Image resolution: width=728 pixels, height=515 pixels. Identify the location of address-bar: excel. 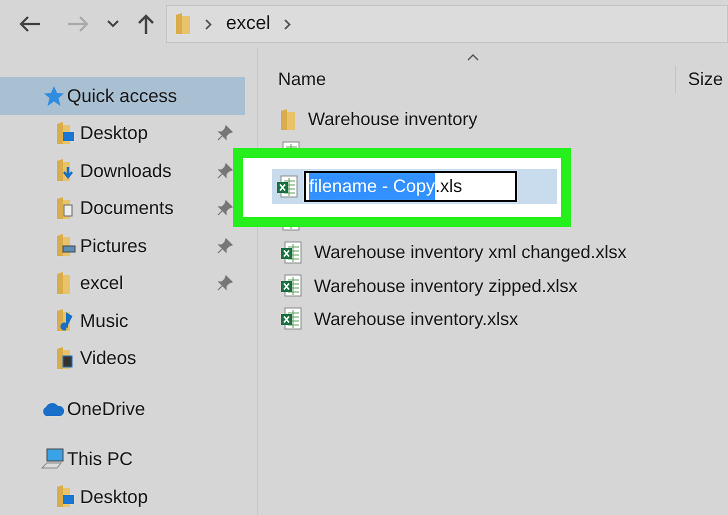
(447, 24).